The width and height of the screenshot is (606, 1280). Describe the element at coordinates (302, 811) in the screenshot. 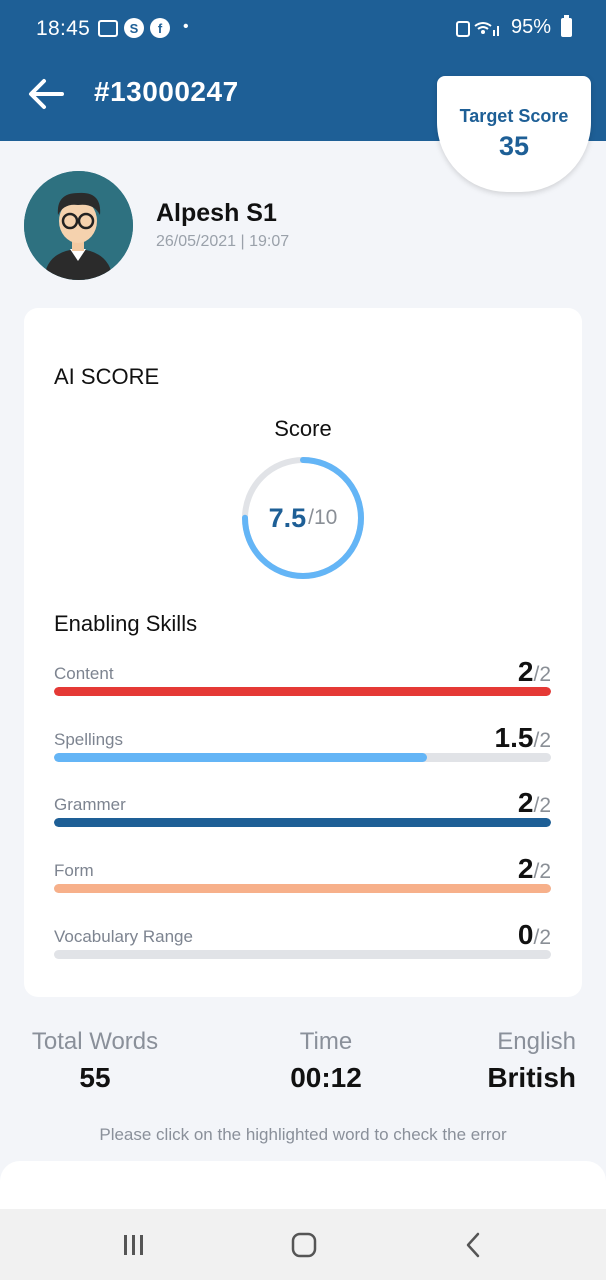

I see `skill-row-grammer: Grammer 2/2` at that location.